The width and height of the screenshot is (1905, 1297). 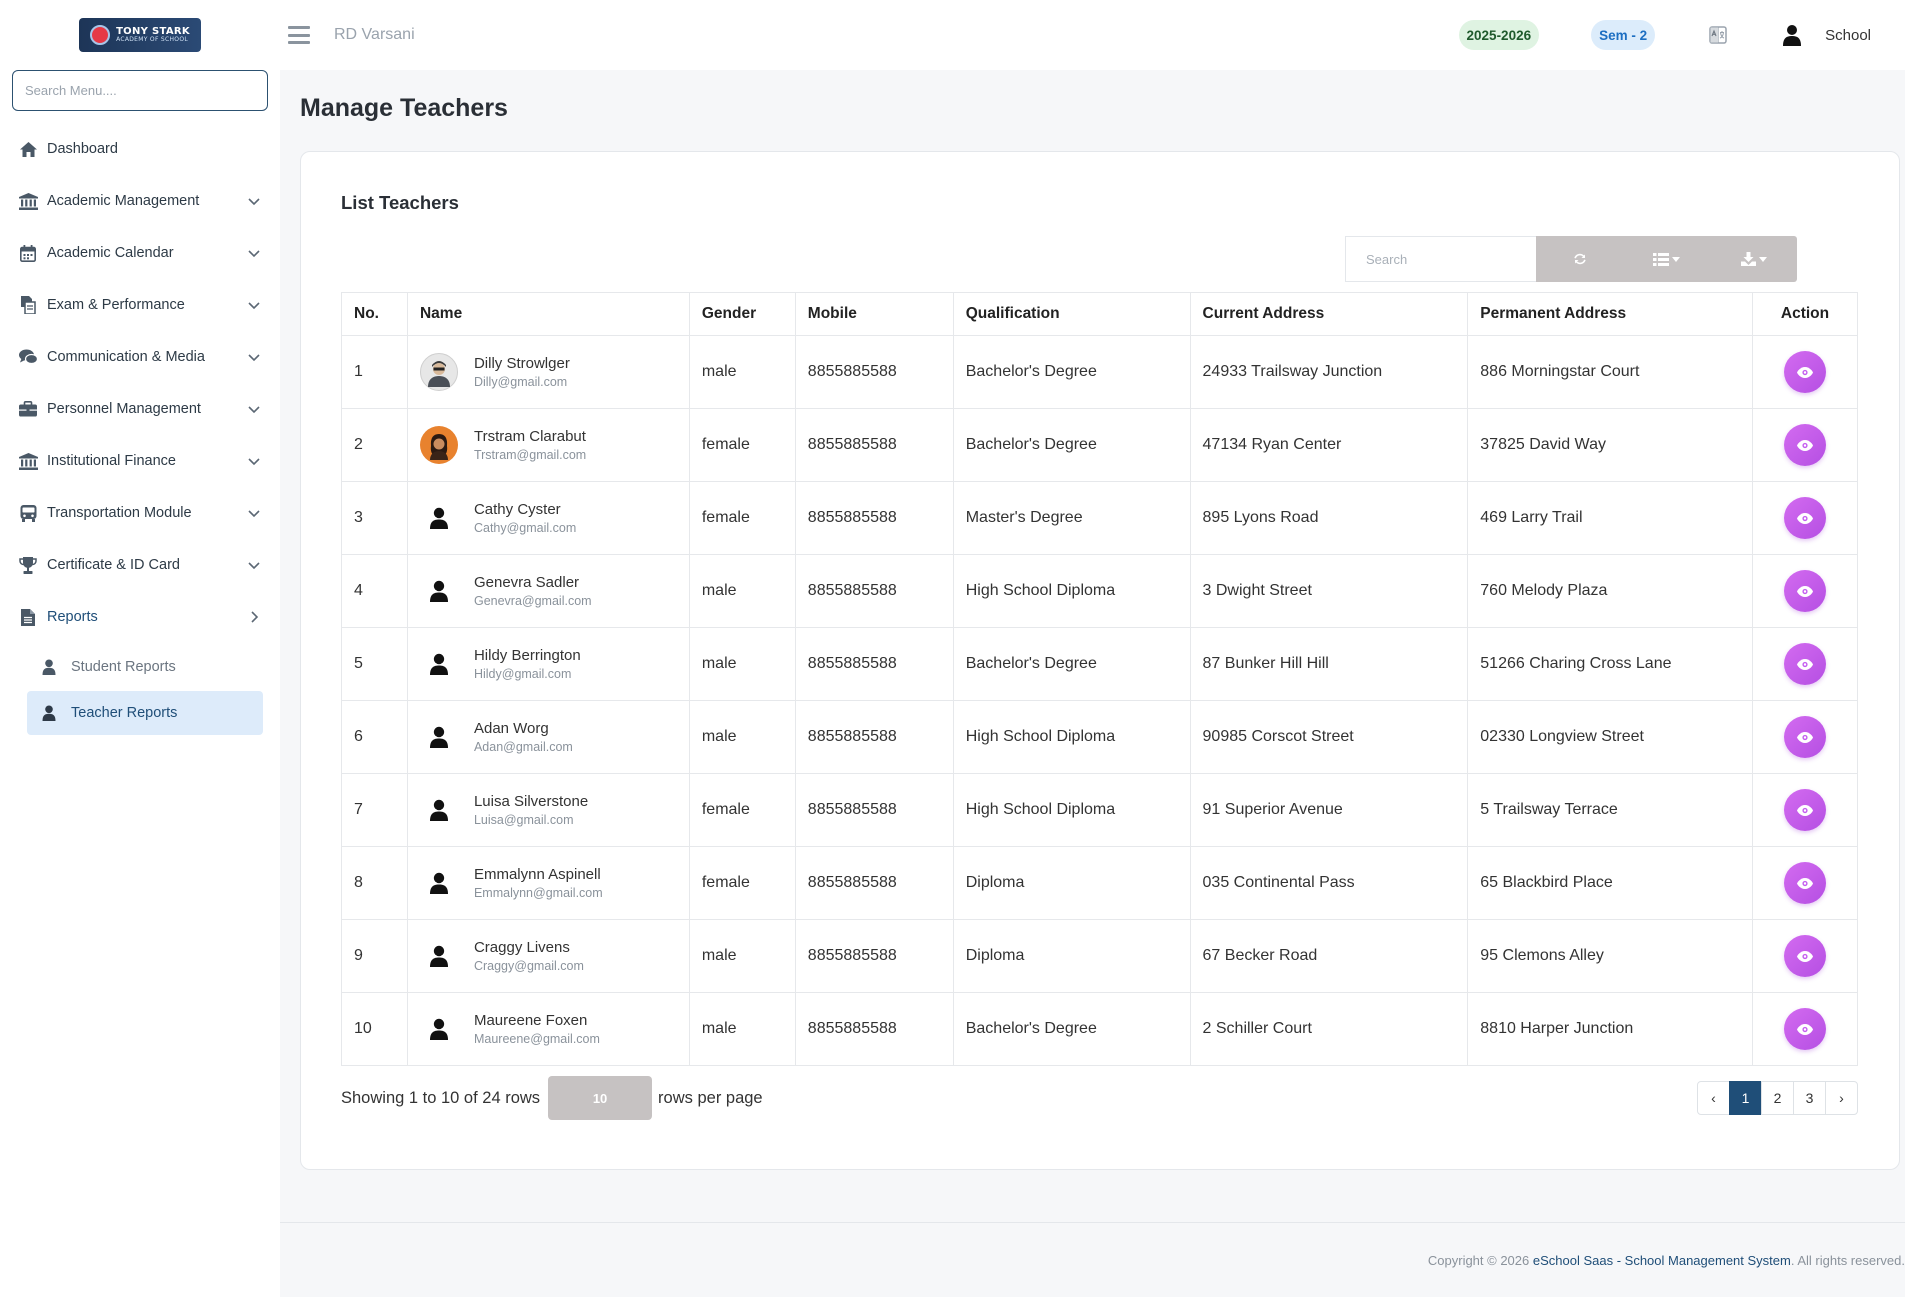 I want to click on menu-search-input, so click(x=140, y=90).